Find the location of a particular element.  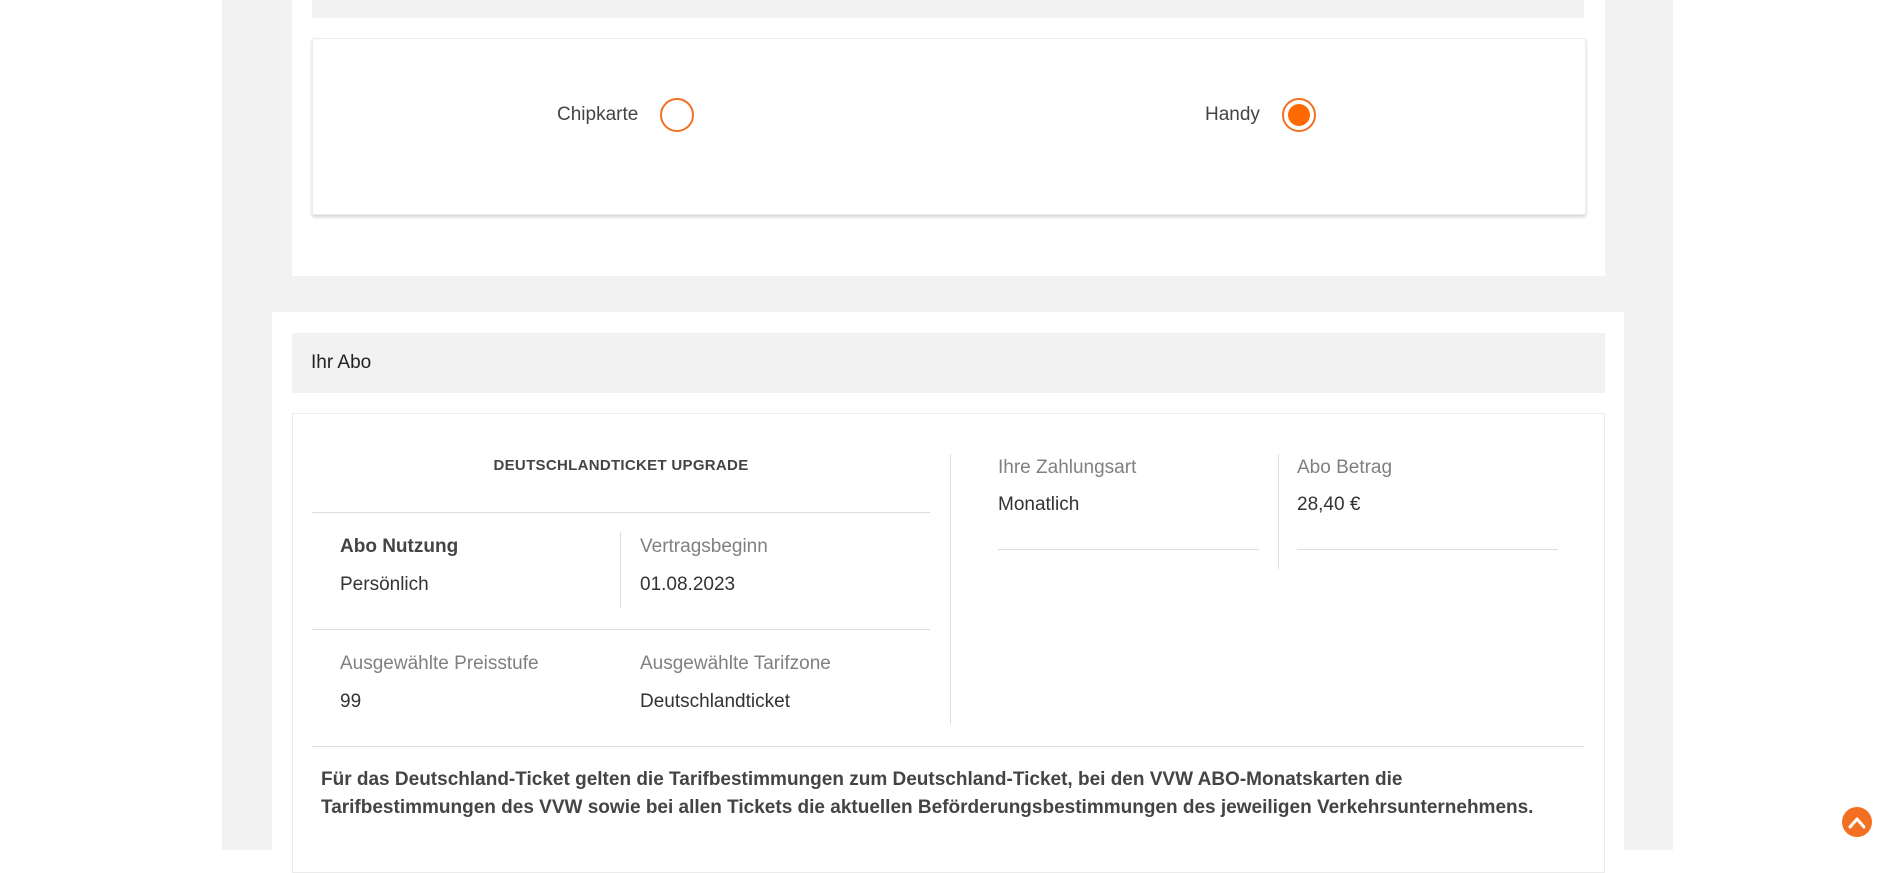

option-chipkarte: Chipkarte is located at coordinates (626, 115).